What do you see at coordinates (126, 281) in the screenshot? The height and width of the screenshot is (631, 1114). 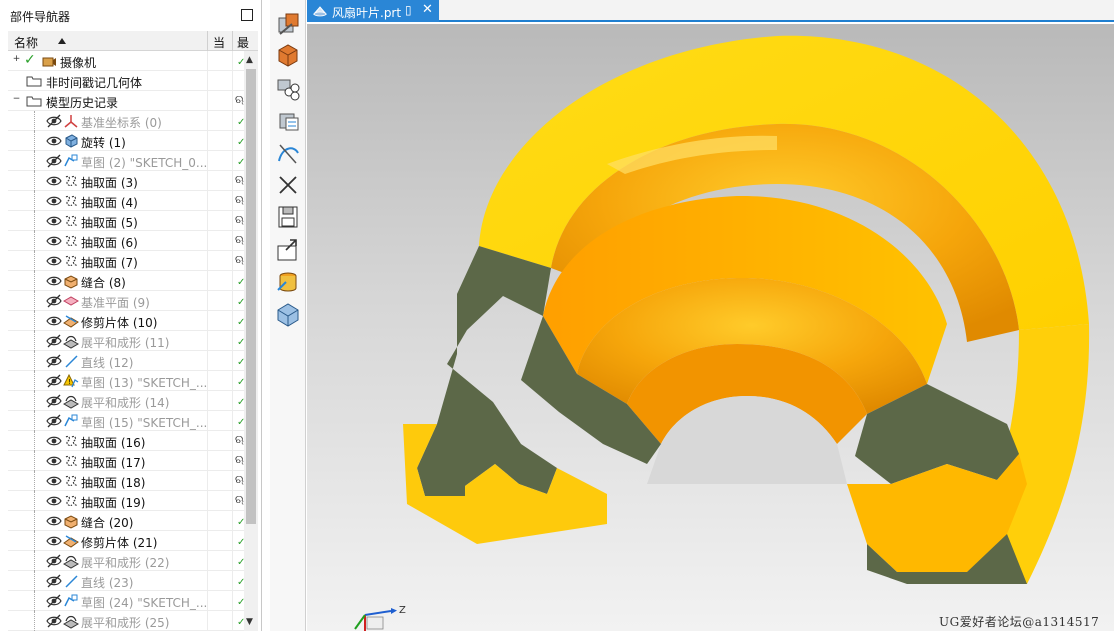 I see `tree-row: 缝合 (8) ✓` at bounding box center [126, 281].